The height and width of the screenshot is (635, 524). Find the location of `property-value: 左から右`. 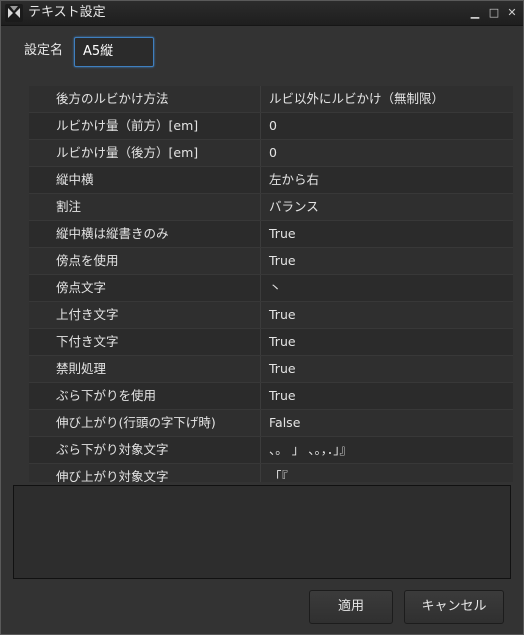

property-value: 左から右 is located at coordinates (387, 180).